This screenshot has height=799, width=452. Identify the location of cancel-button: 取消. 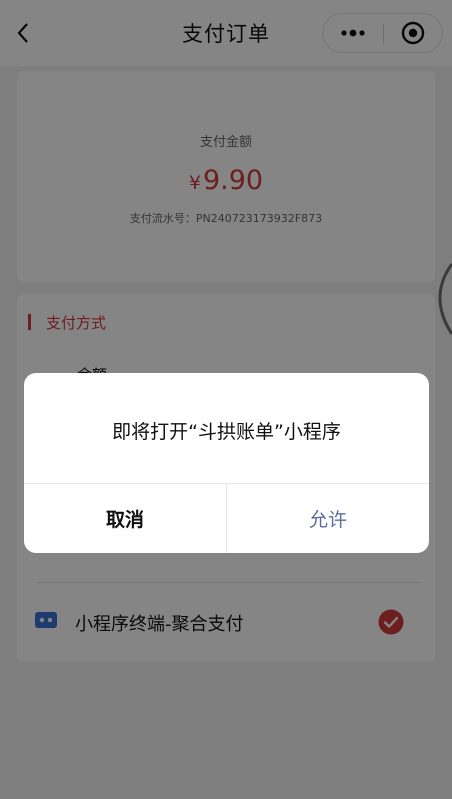
(125, 518).